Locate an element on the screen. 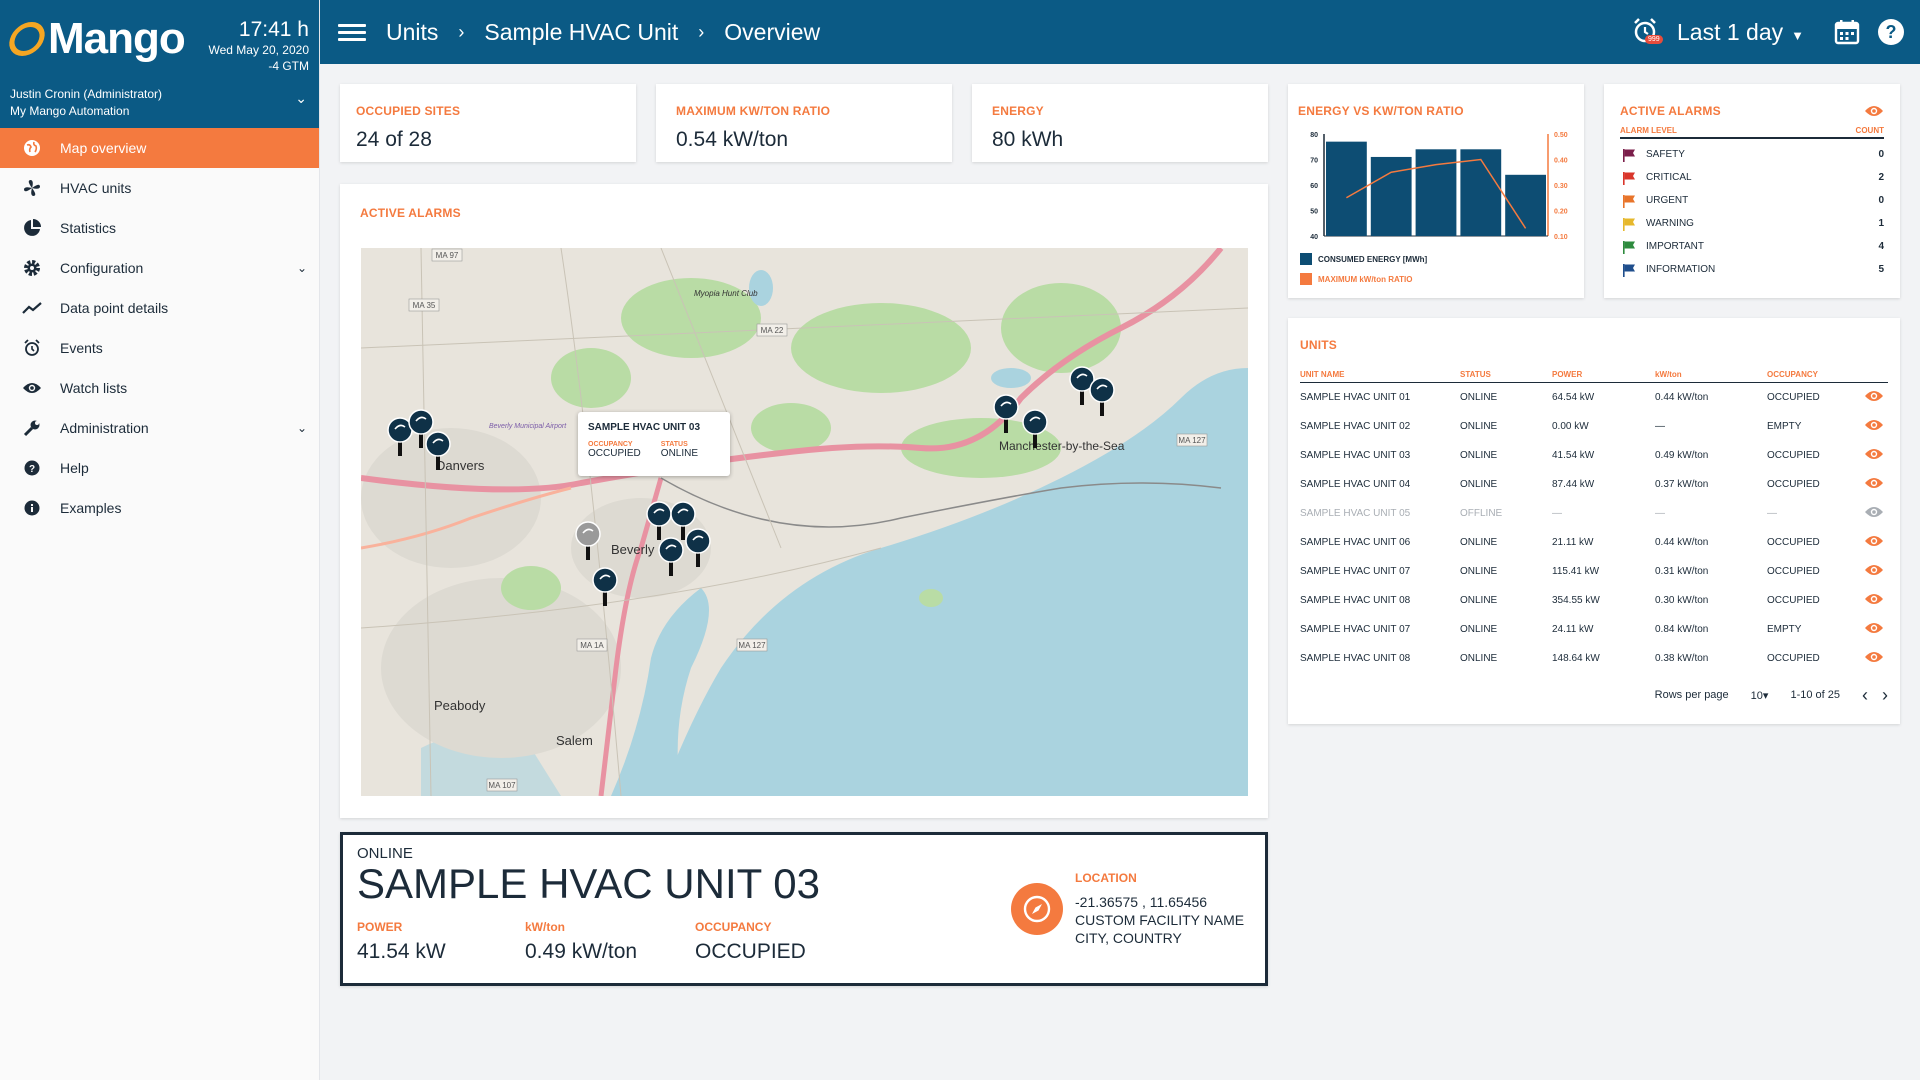  alarm-row-information: INFORMATION 5 is located at coordinates (1752, 269).